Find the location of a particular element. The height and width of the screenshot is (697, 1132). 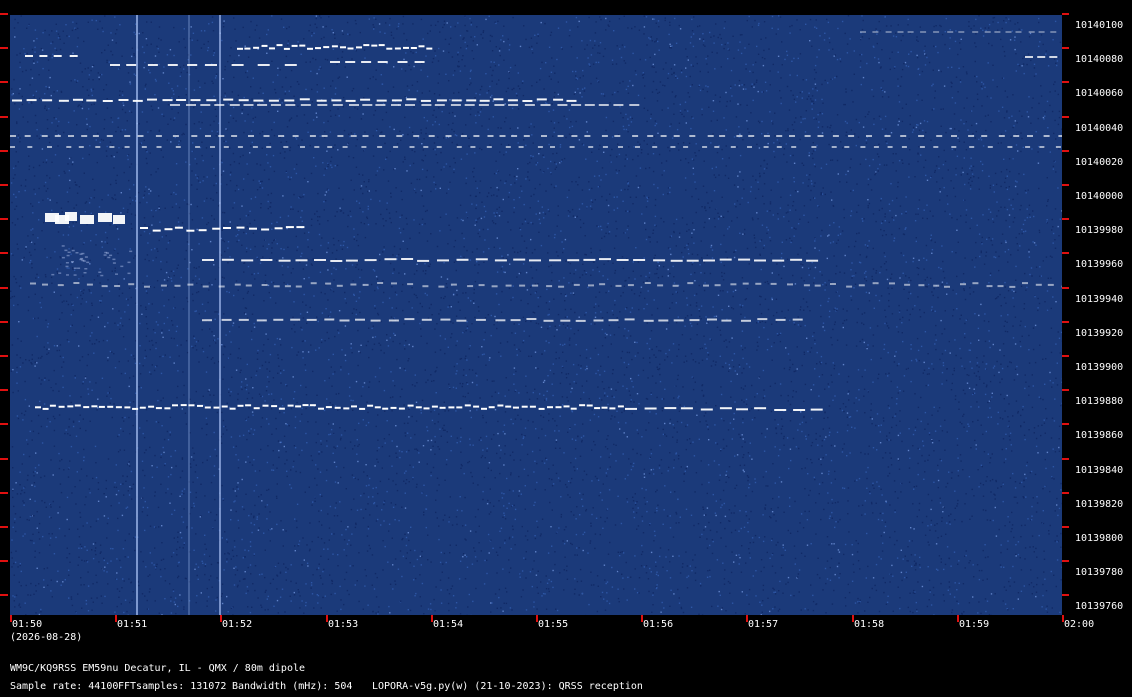

frequency-label: 10140000 is located at coordinates (1099, 196).